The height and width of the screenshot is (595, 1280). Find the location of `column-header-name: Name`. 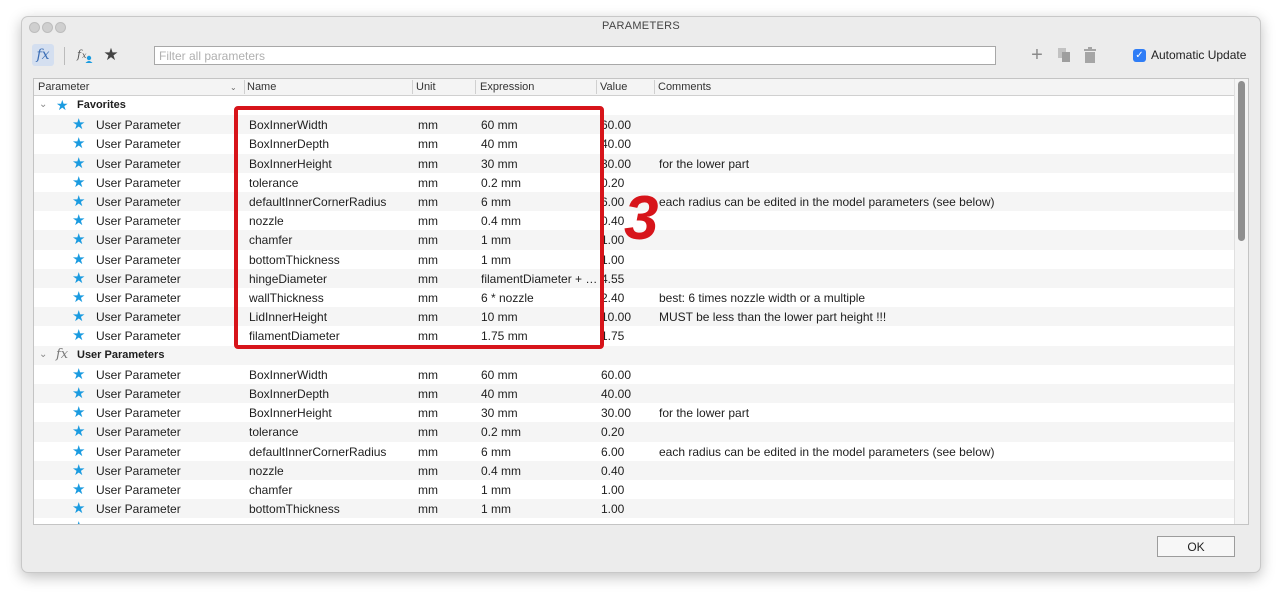

column-header-name: Name is located at coordinates (261, 87).